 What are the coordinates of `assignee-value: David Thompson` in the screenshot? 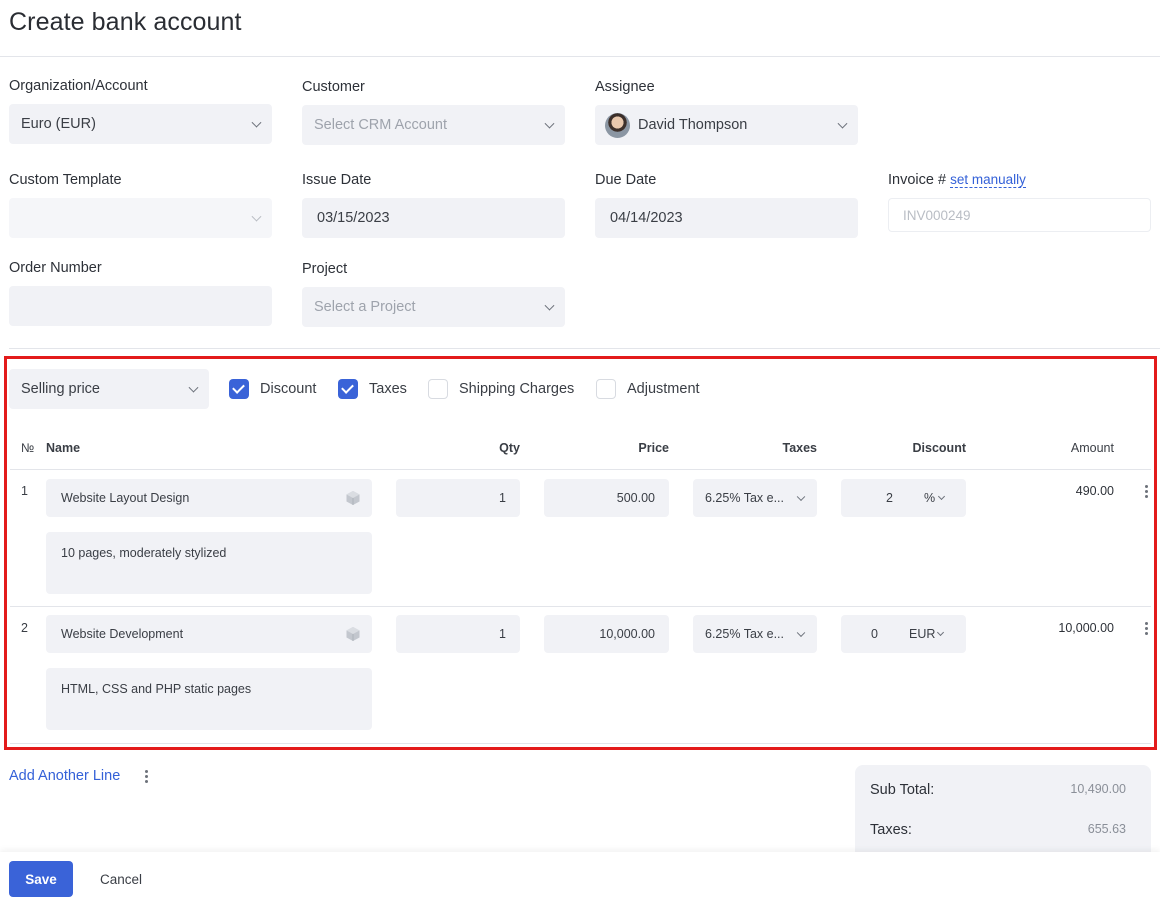 It's located at (693, 125).